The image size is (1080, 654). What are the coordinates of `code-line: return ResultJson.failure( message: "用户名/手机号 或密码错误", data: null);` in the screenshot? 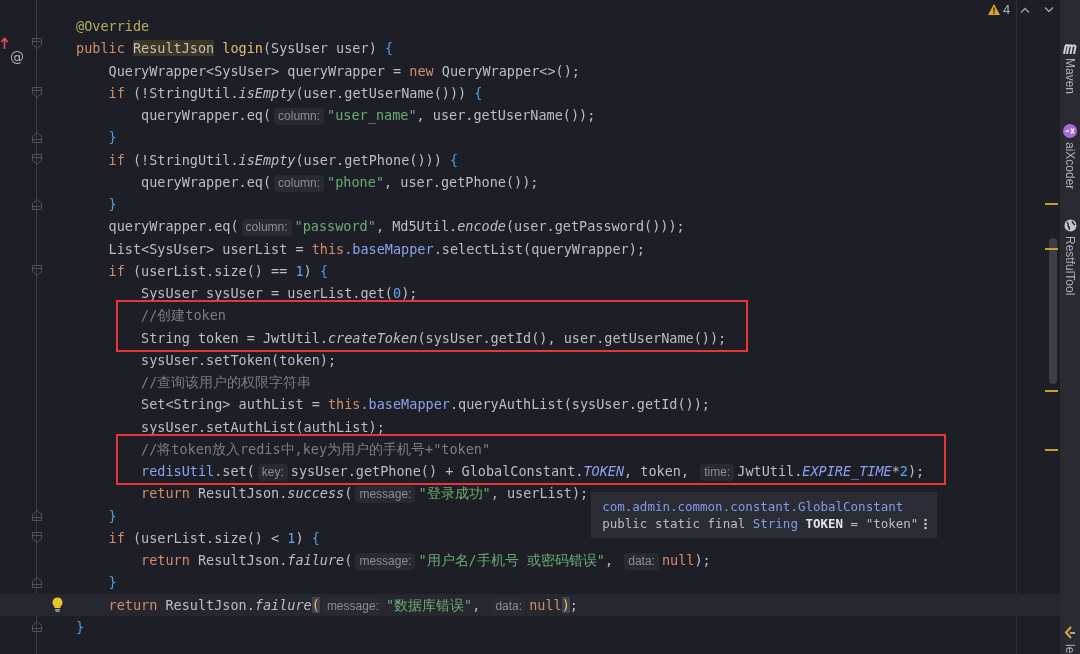 It's located at (425, 561).